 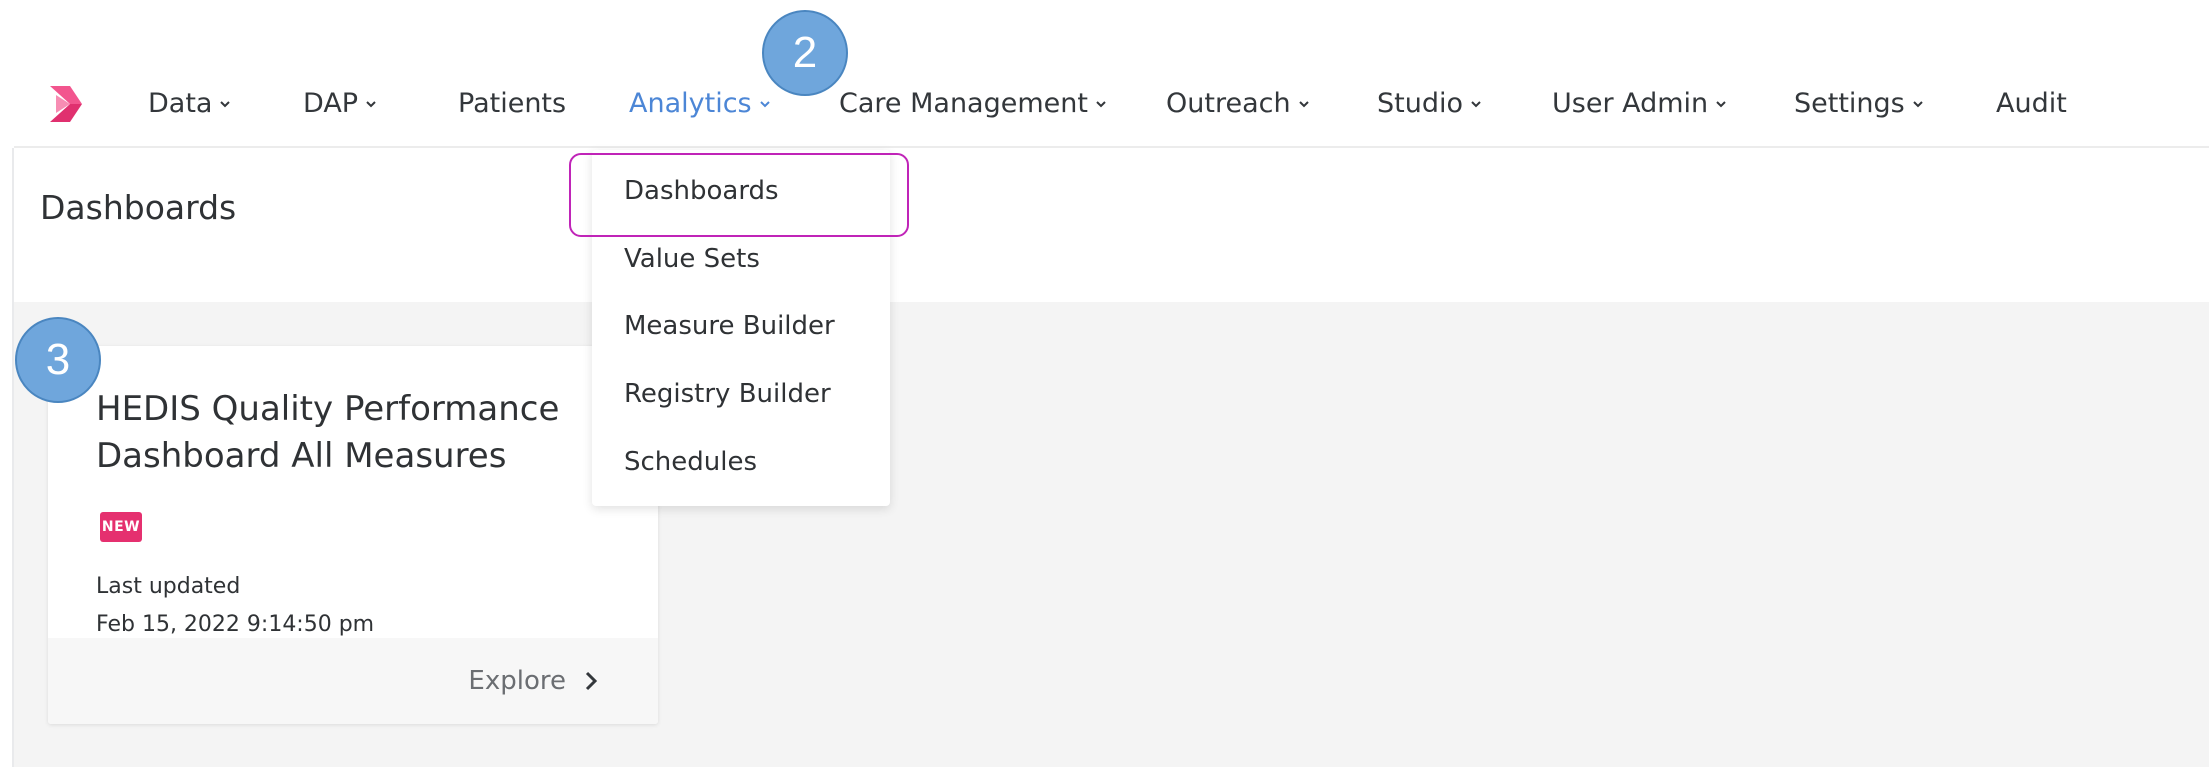 I want to click on nav-patients: Patients, so click(x=512, y=103).